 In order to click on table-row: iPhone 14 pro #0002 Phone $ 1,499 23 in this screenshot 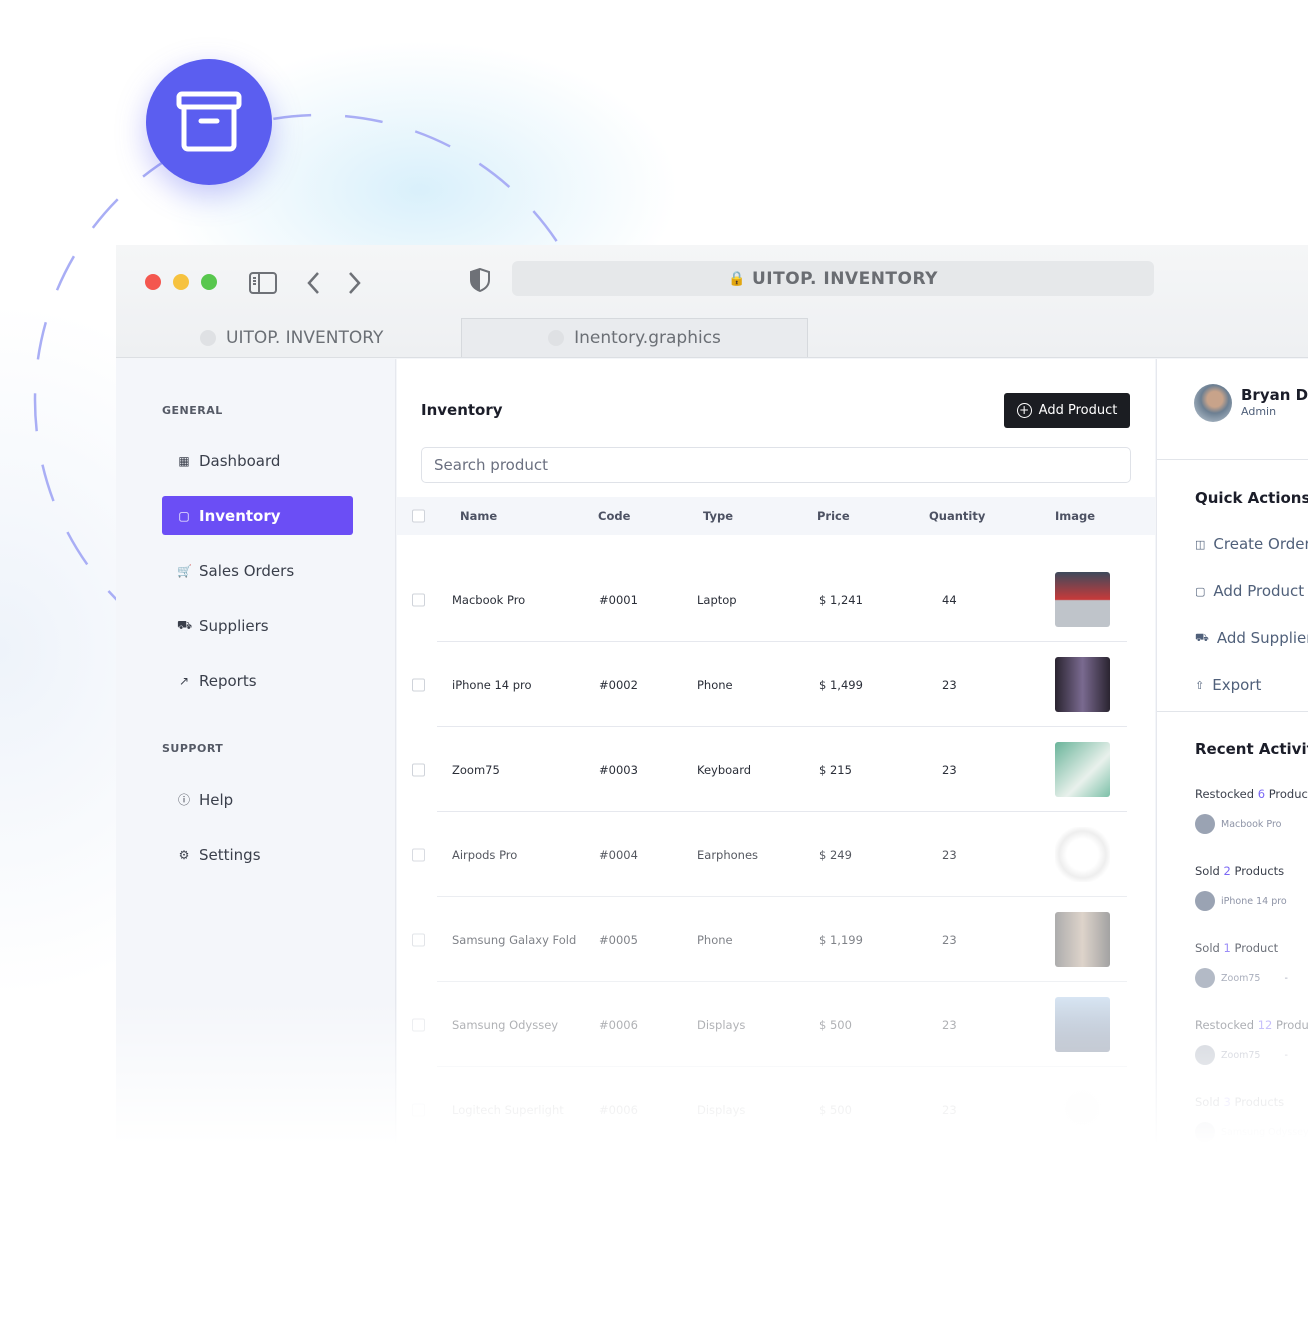, I will do `click(776, 684)`.